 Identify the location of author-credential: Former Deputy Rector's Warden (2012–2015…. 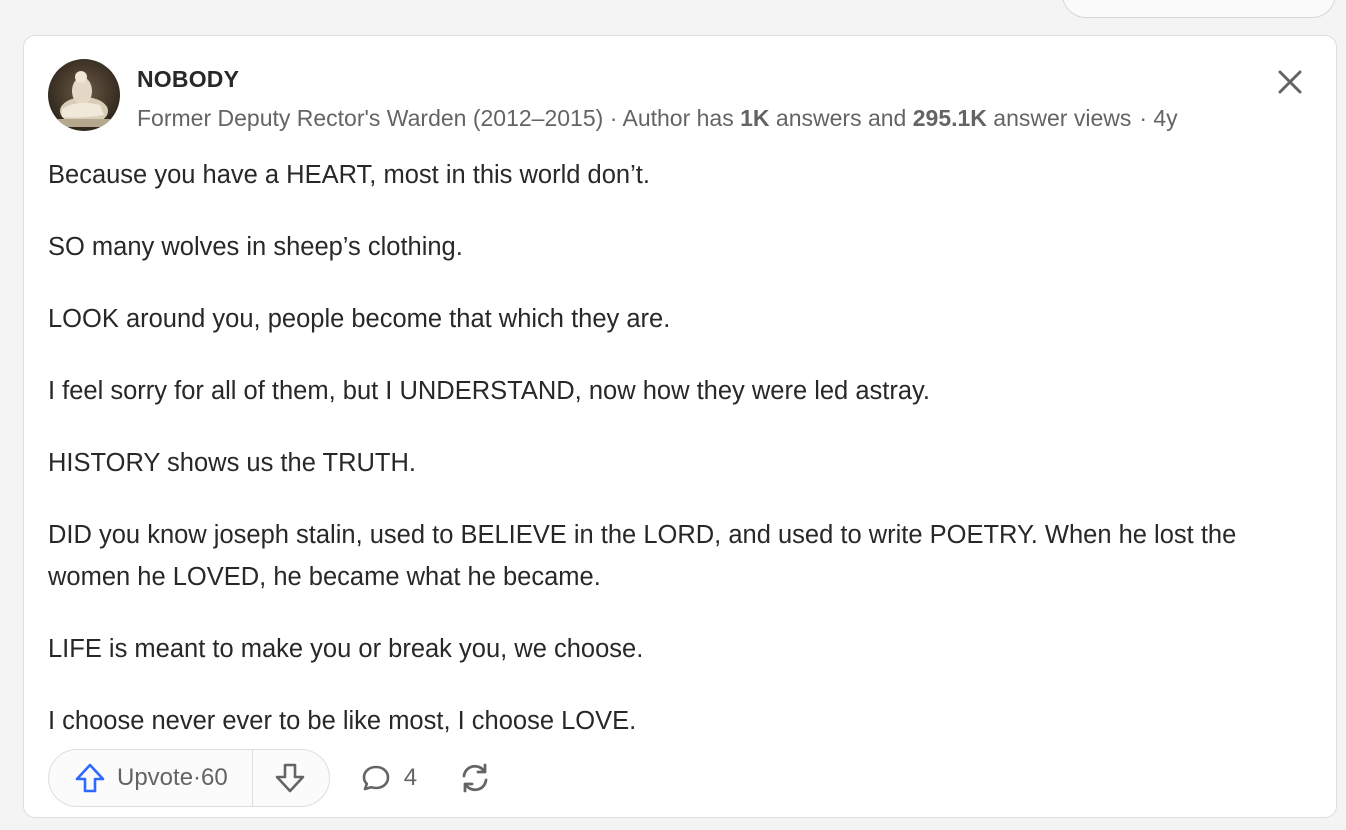
(727, 118).